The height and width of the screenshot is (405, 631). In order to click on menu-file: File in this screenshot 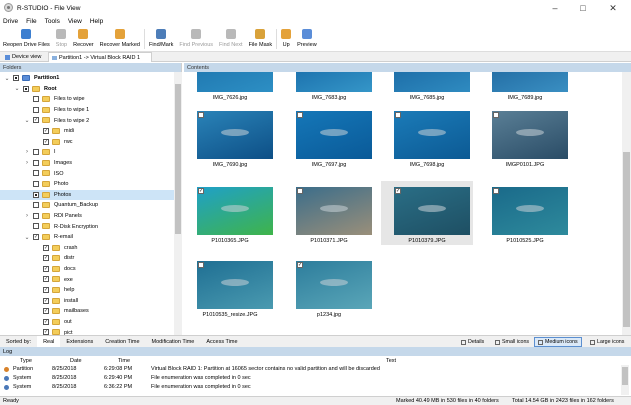, I will do `click(31, 21)`.